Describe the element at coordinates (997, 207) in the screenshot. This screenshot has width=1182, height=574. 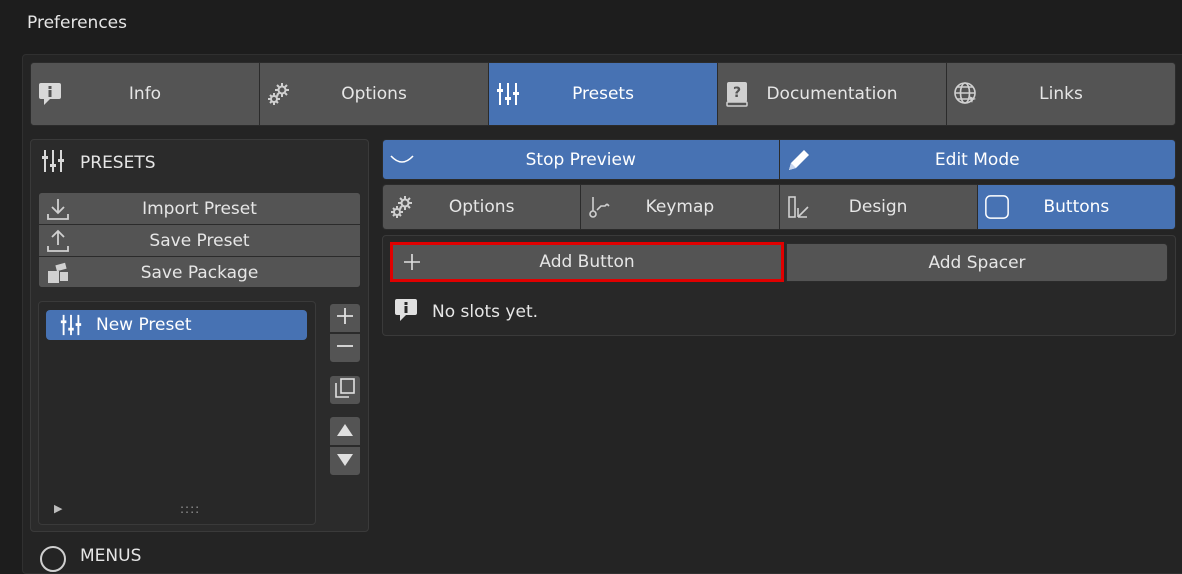
I see `checkbox-icon` at that location.